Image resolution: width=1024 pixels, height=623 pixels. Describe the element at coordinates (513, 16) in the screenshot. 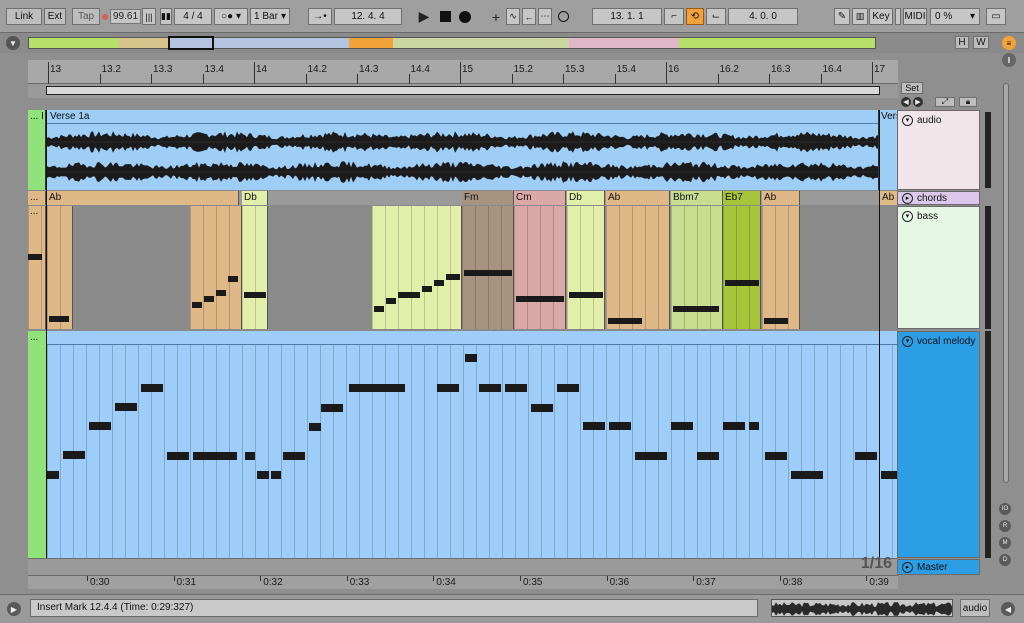

I see `automation-arm-icon: ∿` at that location.